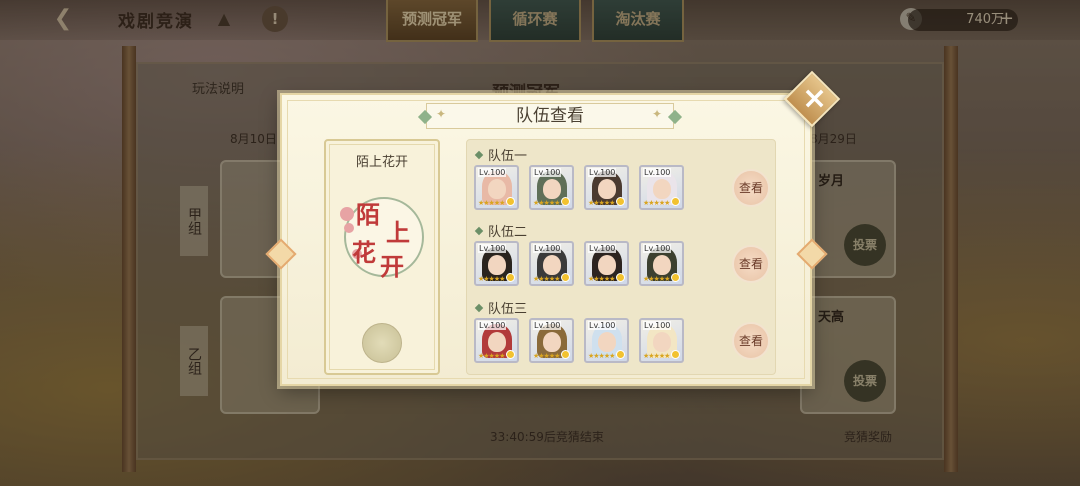 The width and height of the screenshot is (1080, 486). What do you see at coordinates (382, 343) in the screenshot?
I see `medal-icon` at bounding box center [382, 343].